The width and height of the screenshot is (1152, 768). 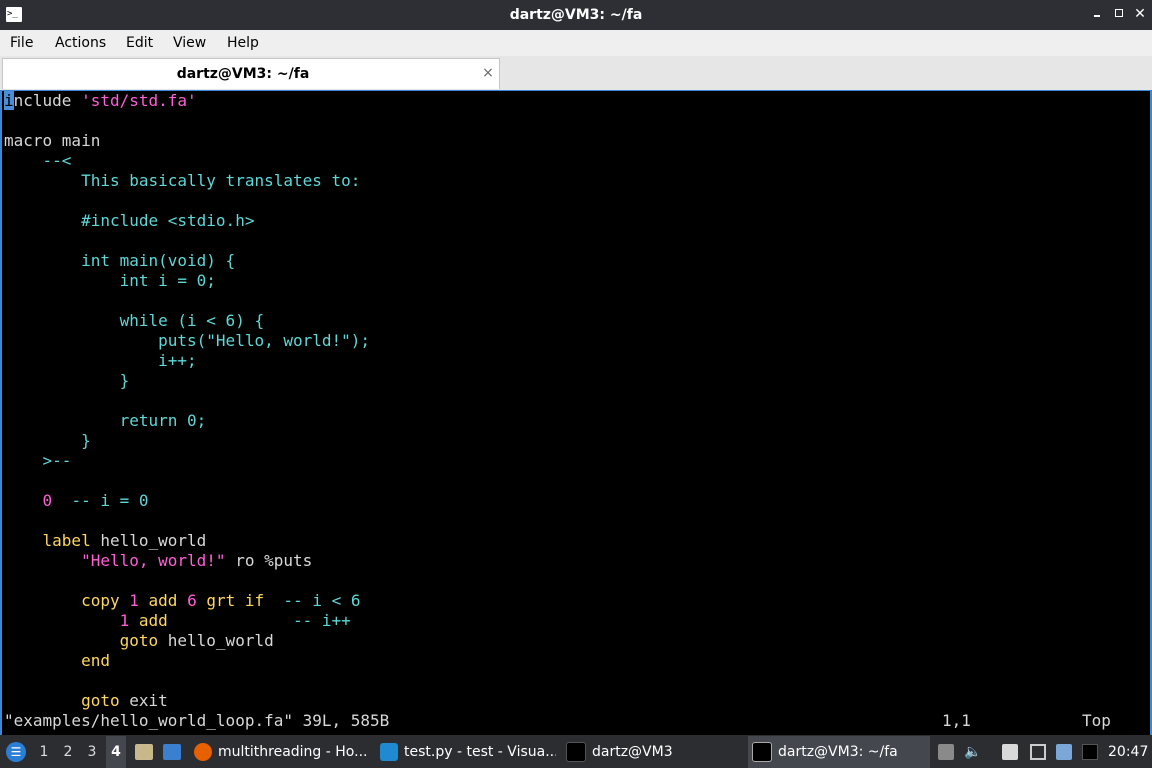 What do you see at coordinates (221, 600) in the screenshot?
I see `code-token: grt` at bounding box center [221, 600].